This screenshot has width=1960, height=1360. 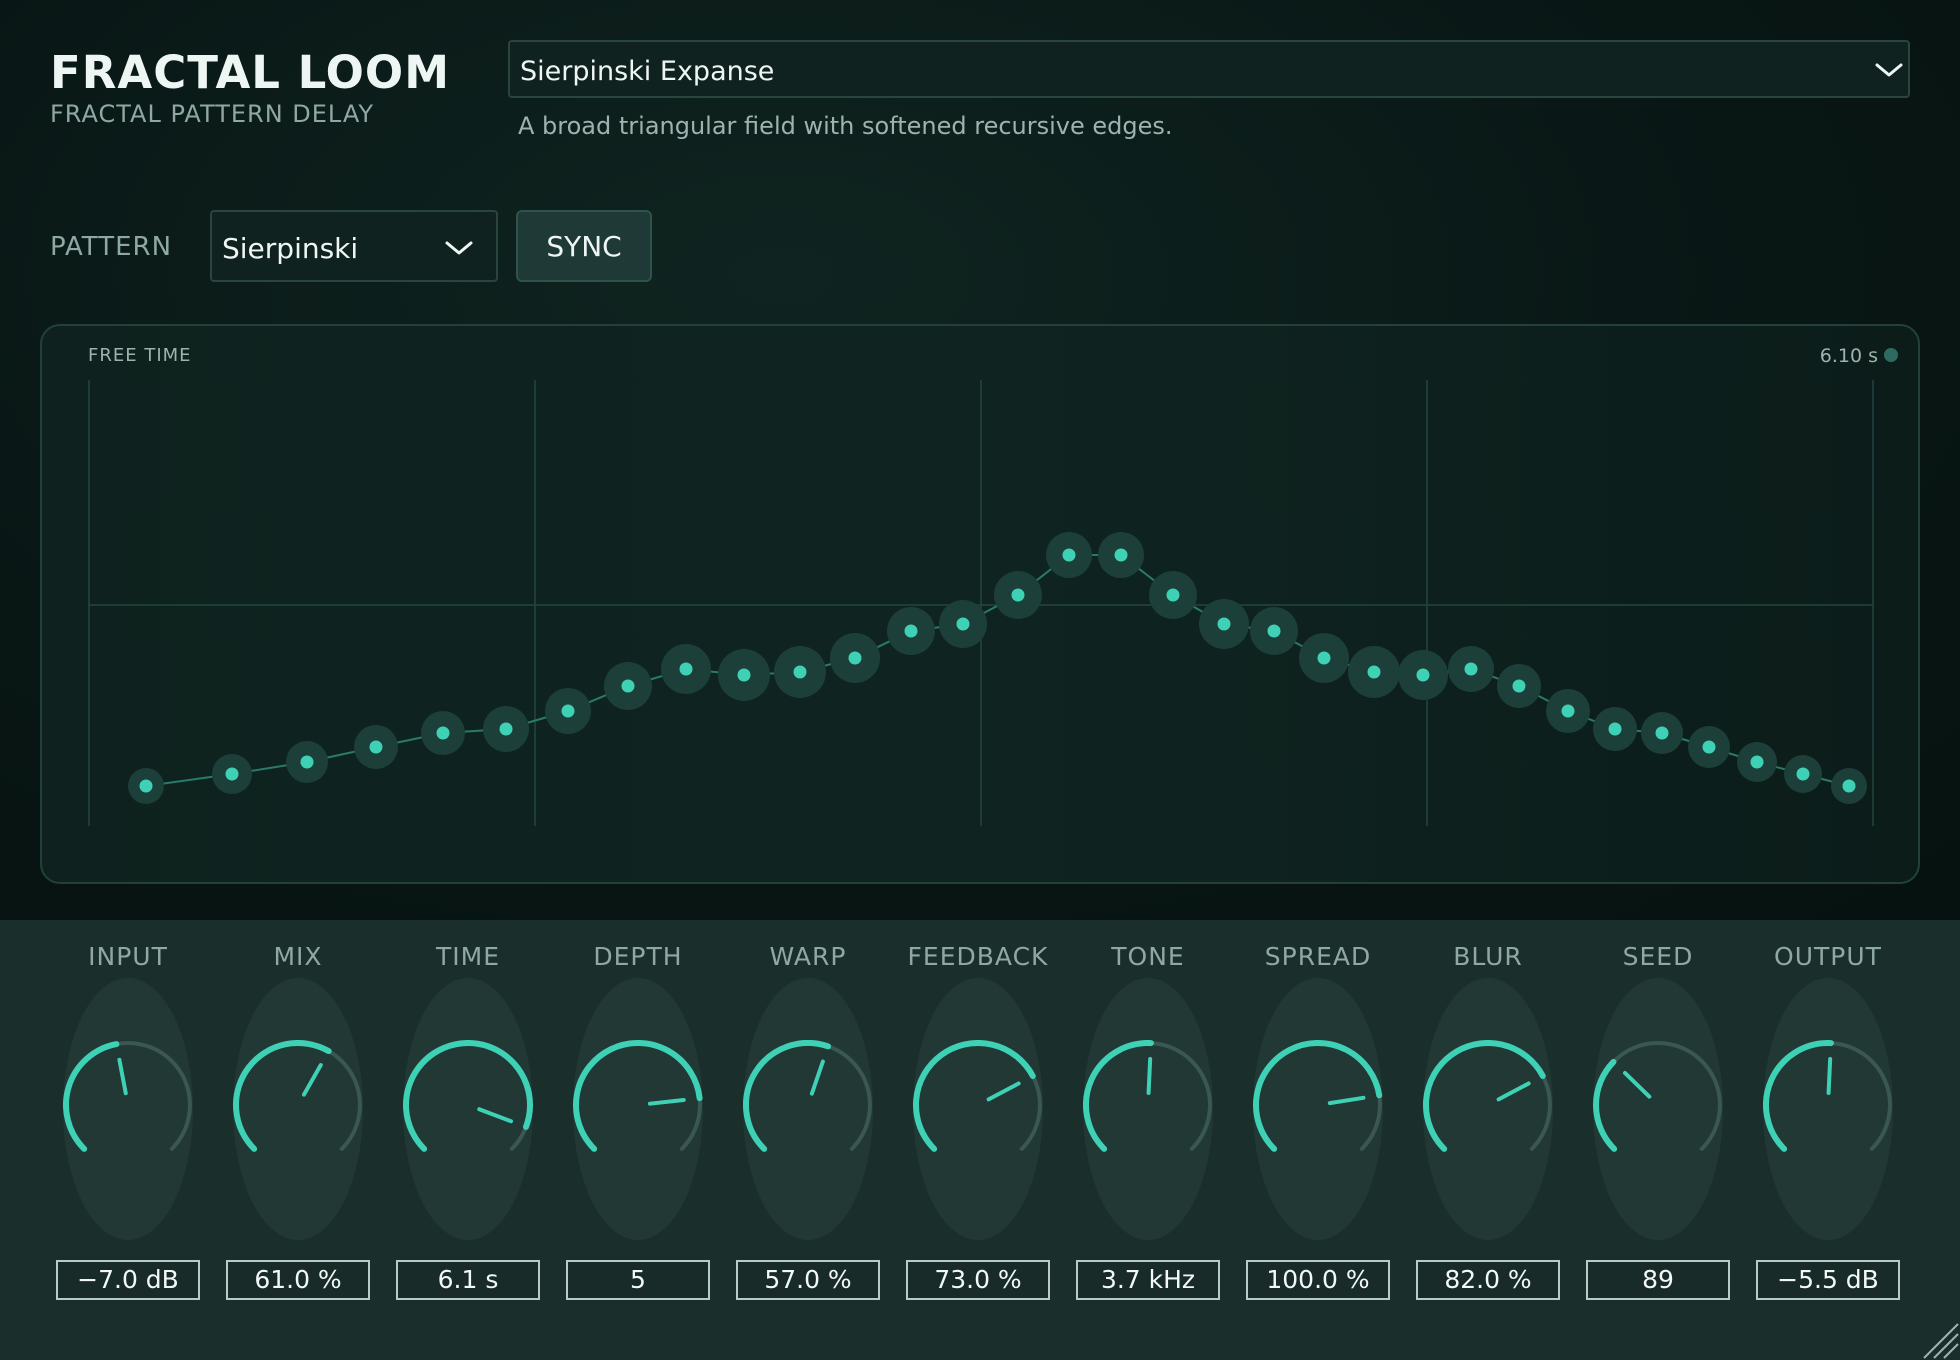 What do you see at coordinates (298, 1280) in the screenshot?
I see `knob-value-field: 61.0 %` at bounding box center [298, 1280].